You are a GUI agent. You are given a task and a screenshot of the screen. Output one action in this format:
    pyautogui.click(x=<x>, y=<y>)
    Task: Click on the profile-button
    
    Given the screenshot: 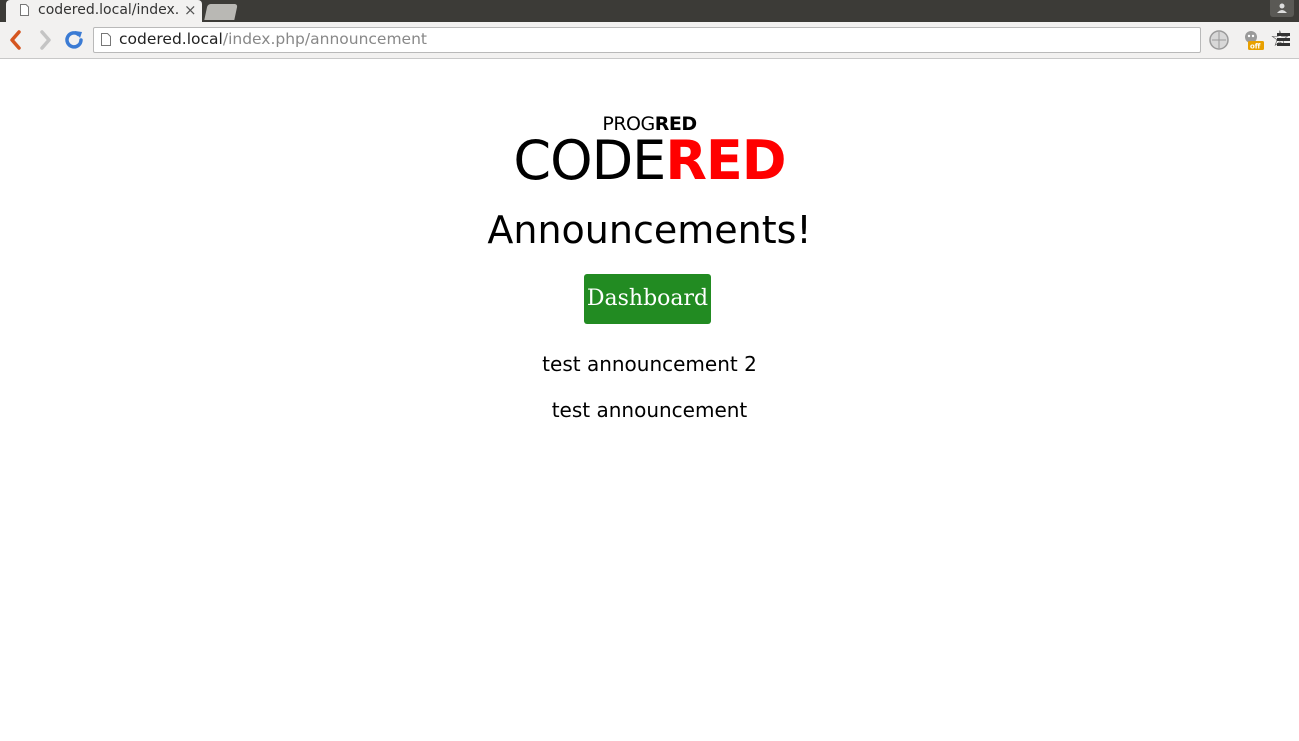 What is the action you would take?
    pyautogui.click(x=1282, y=8)
    